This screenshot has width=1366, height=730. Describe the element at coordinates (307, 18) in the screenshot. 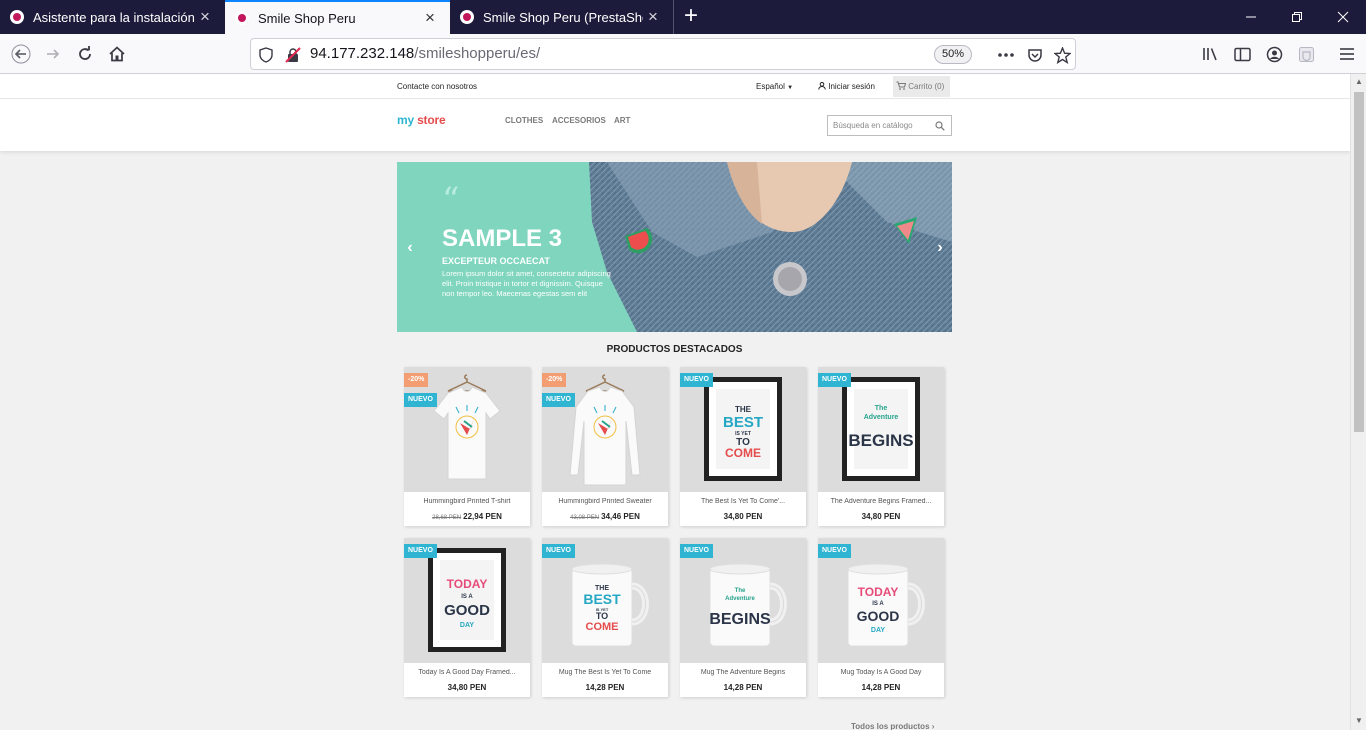

I see `tab-title: Smile Shop Peru` at that location.